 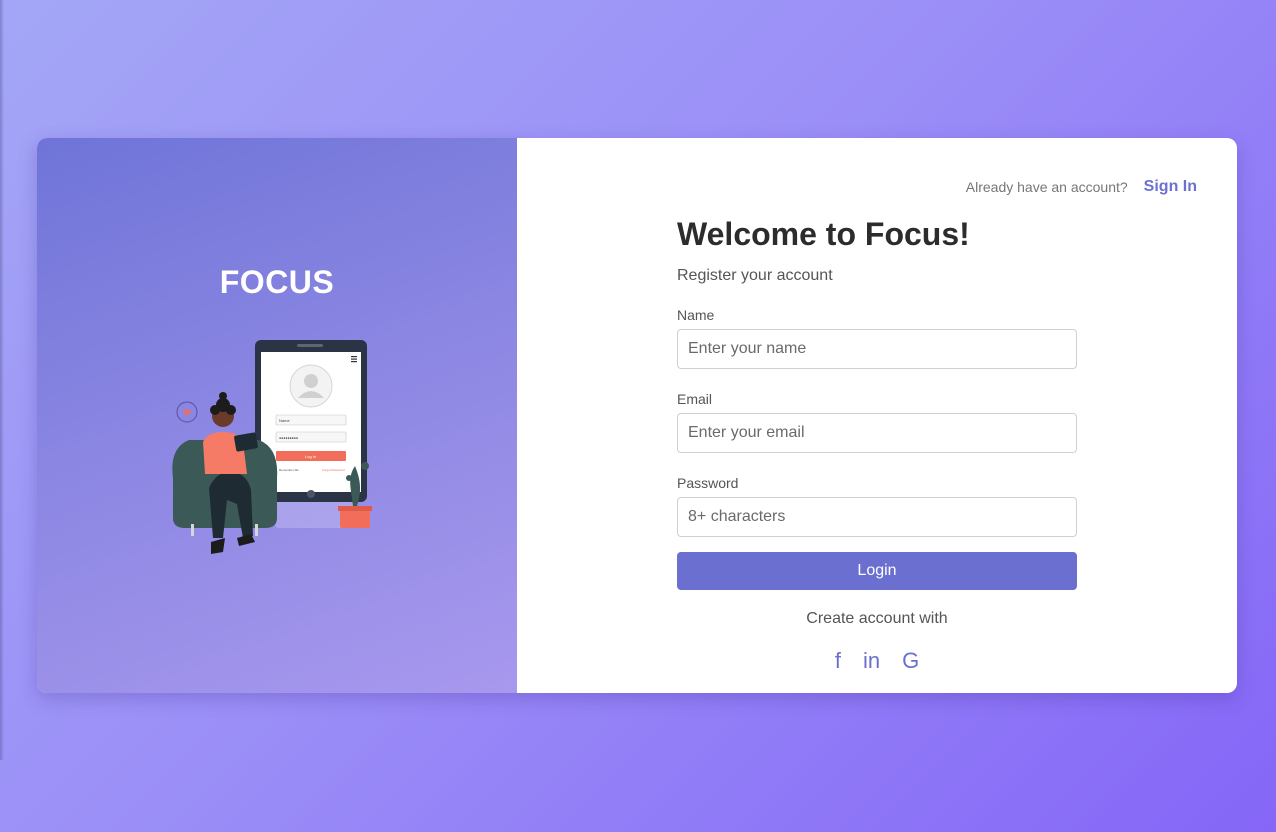 I want to click on phone-password-text: ●●●●●●●●●, so click(x=288, y=438).